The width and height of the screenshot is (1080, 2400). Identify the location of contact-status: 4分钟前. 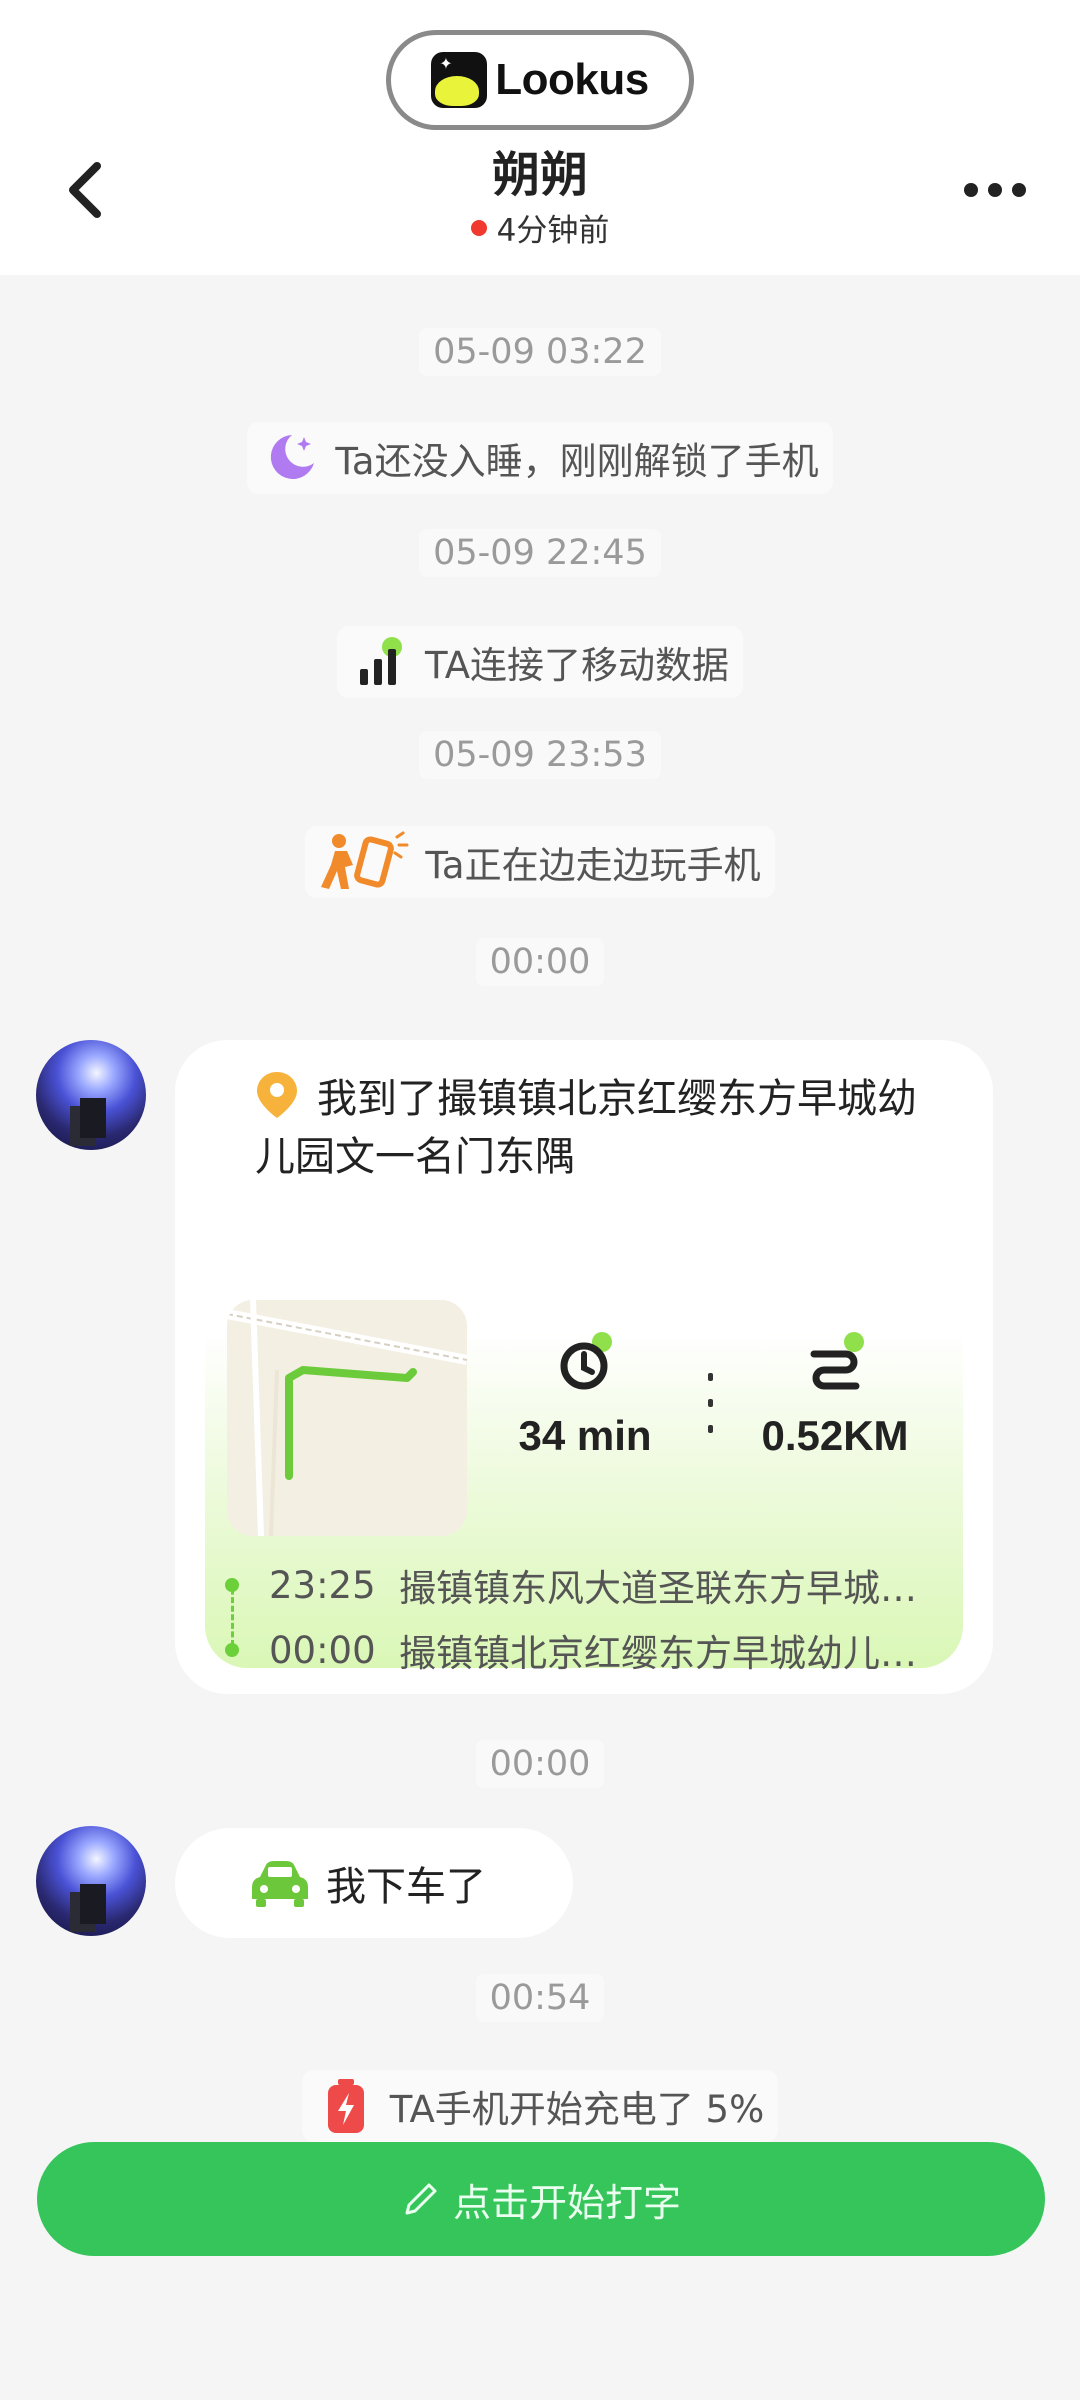
(540, 227).